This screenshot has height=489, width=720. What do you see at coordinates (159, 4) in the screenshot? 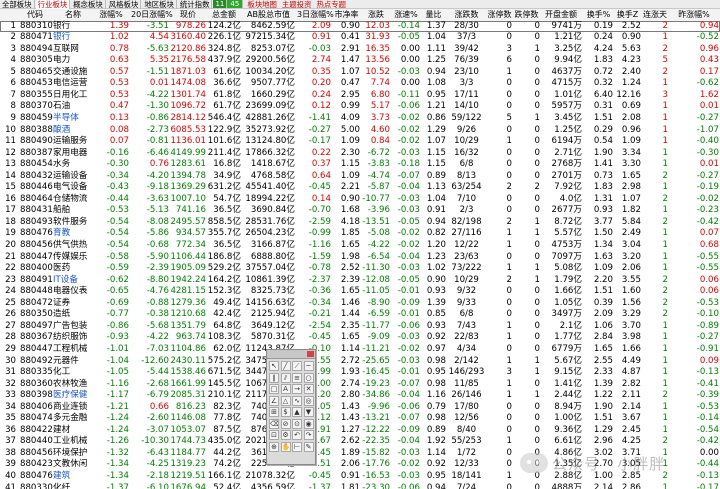
I see `tab-4: 地区板块` at bounding box center [159, 4].